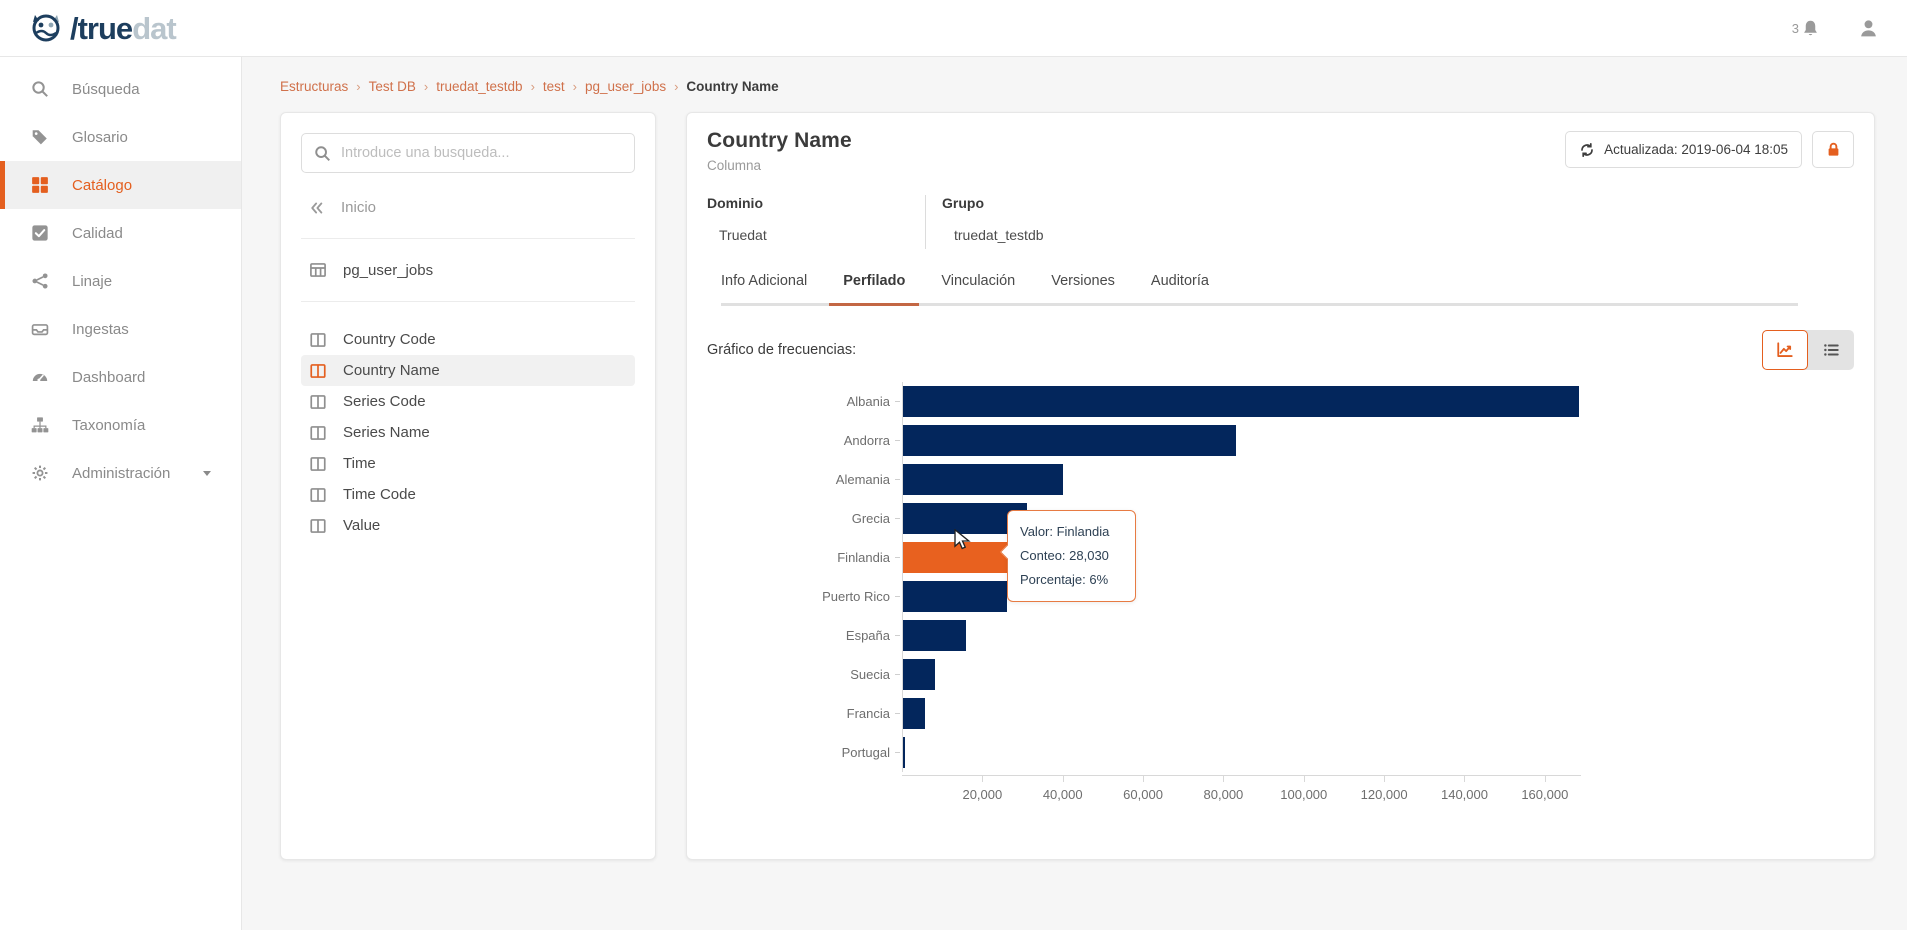 This screenshot has width=1907, height=930. Describe the element at coordinates (469, 207) in the screenshot. I see `back-to-home-link: Inicio` at that location.